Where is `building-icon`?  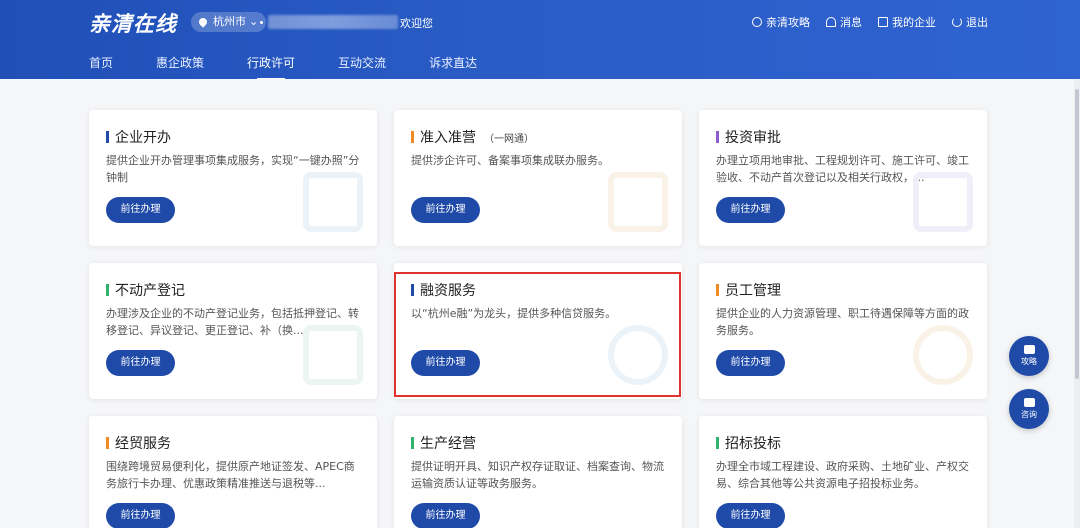
building-icon is located at coordinates (883, 22).